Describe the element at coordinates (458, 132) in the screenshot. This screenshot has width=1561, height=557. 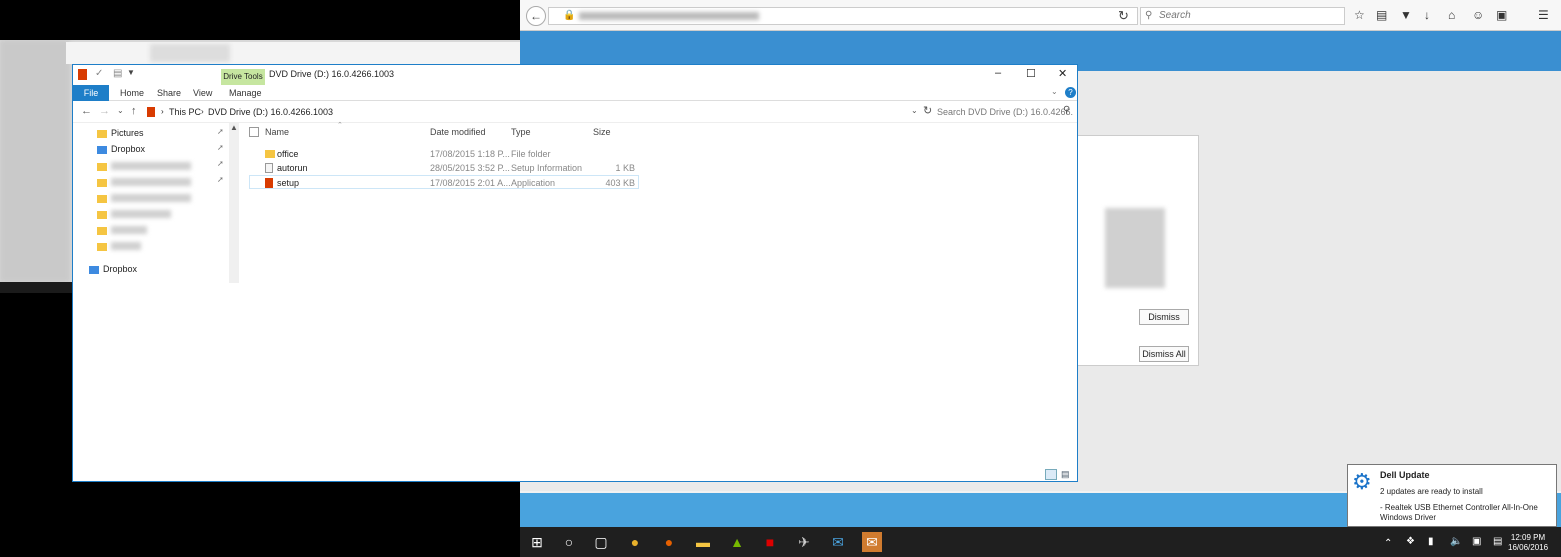
I see `column-date: Date modified` at that location.